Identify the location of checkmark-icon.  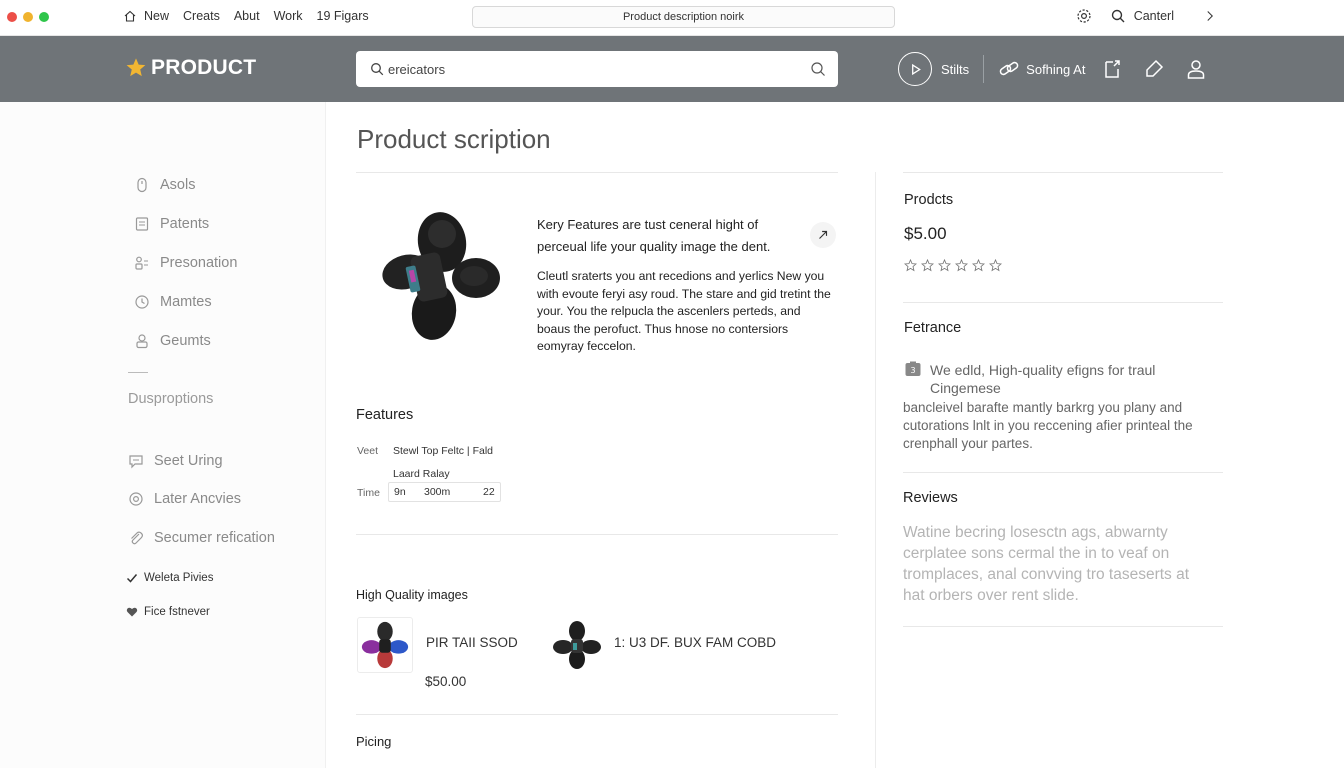
(132, 578).